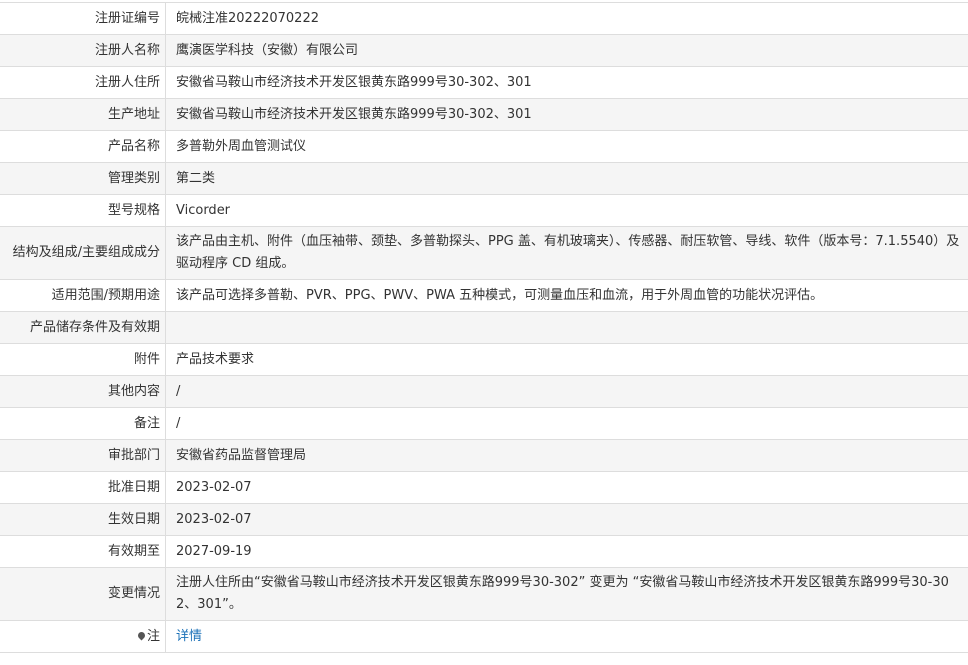  I want to click on row-value: 第二类, so click(567, 179).